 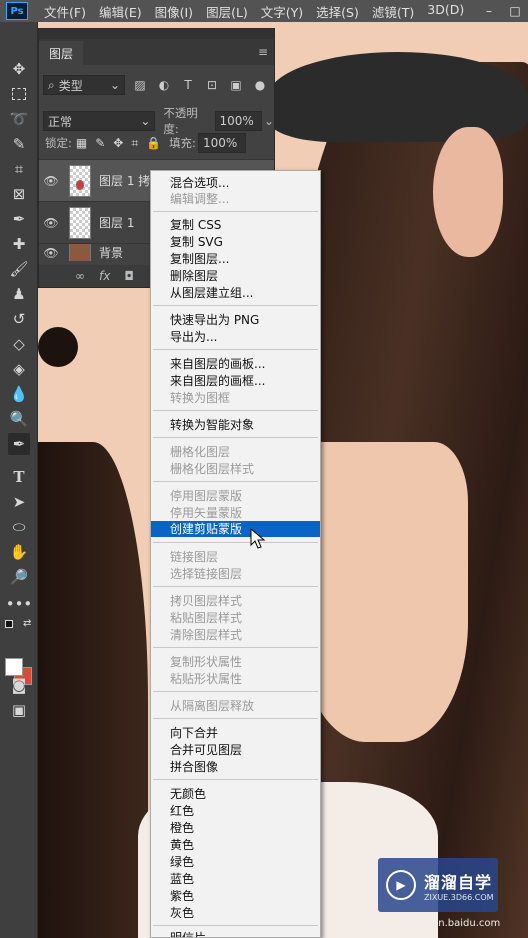 What do you see at coordinates (120, 11) in the screenshot?
I see `menu-edit: 编辑(E)` at bounding box center [120, 11].